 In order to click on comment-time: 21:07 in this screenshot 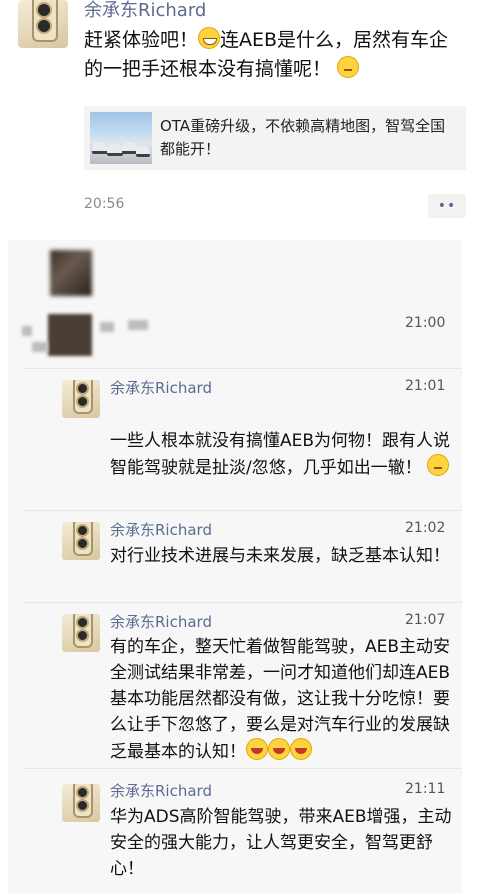, I will do `click(425, 620)`.